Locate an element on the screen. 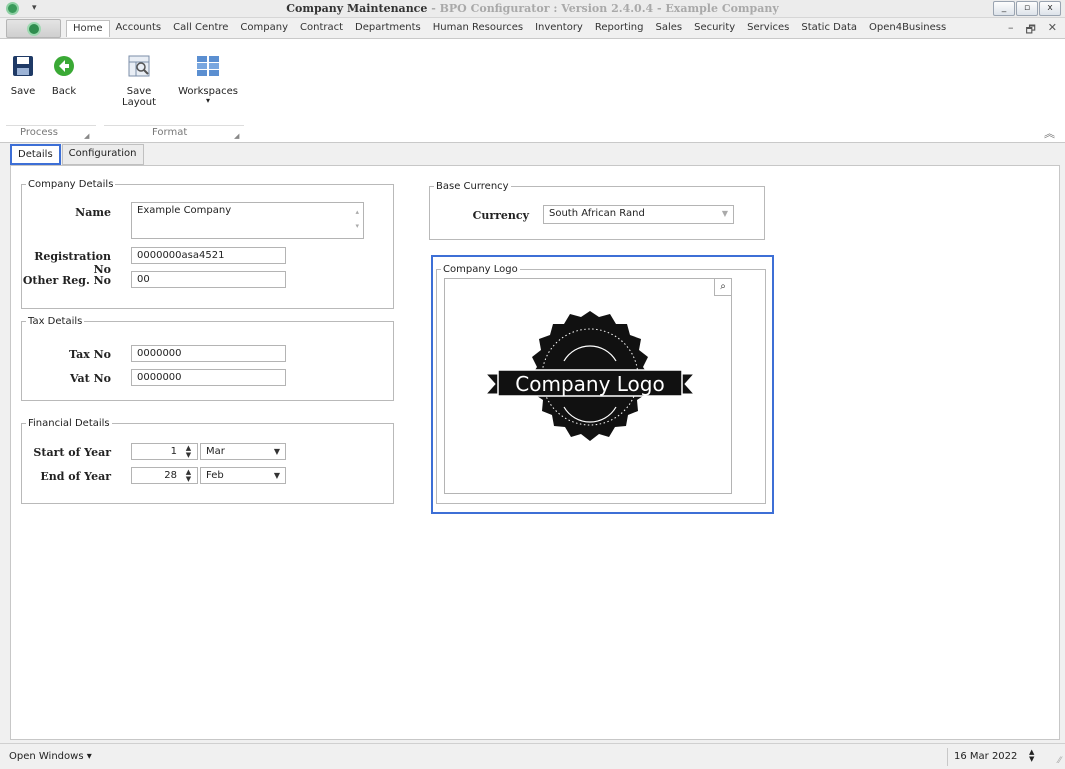  vat-no-field: 0000000 is located at coordinates (208, 377).